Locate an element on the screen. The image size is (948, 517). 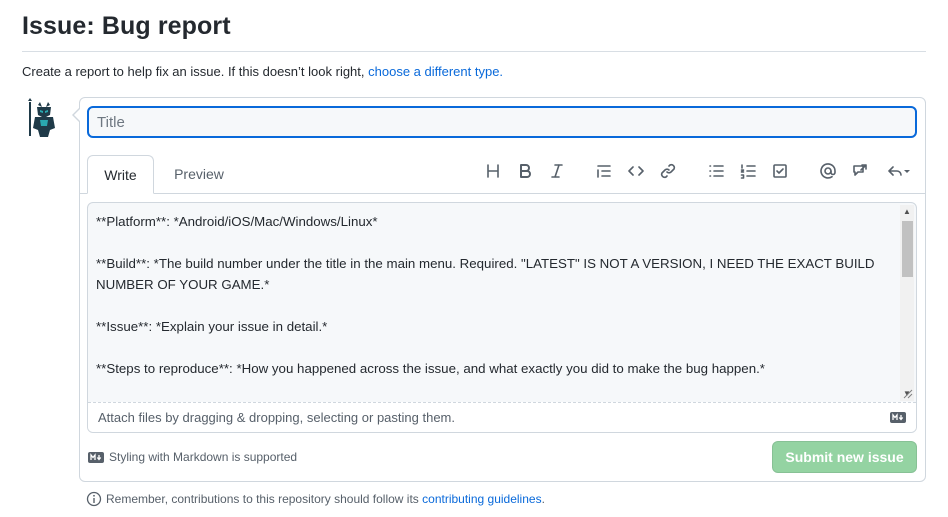
info-icon is located at coordinates (94, 499).